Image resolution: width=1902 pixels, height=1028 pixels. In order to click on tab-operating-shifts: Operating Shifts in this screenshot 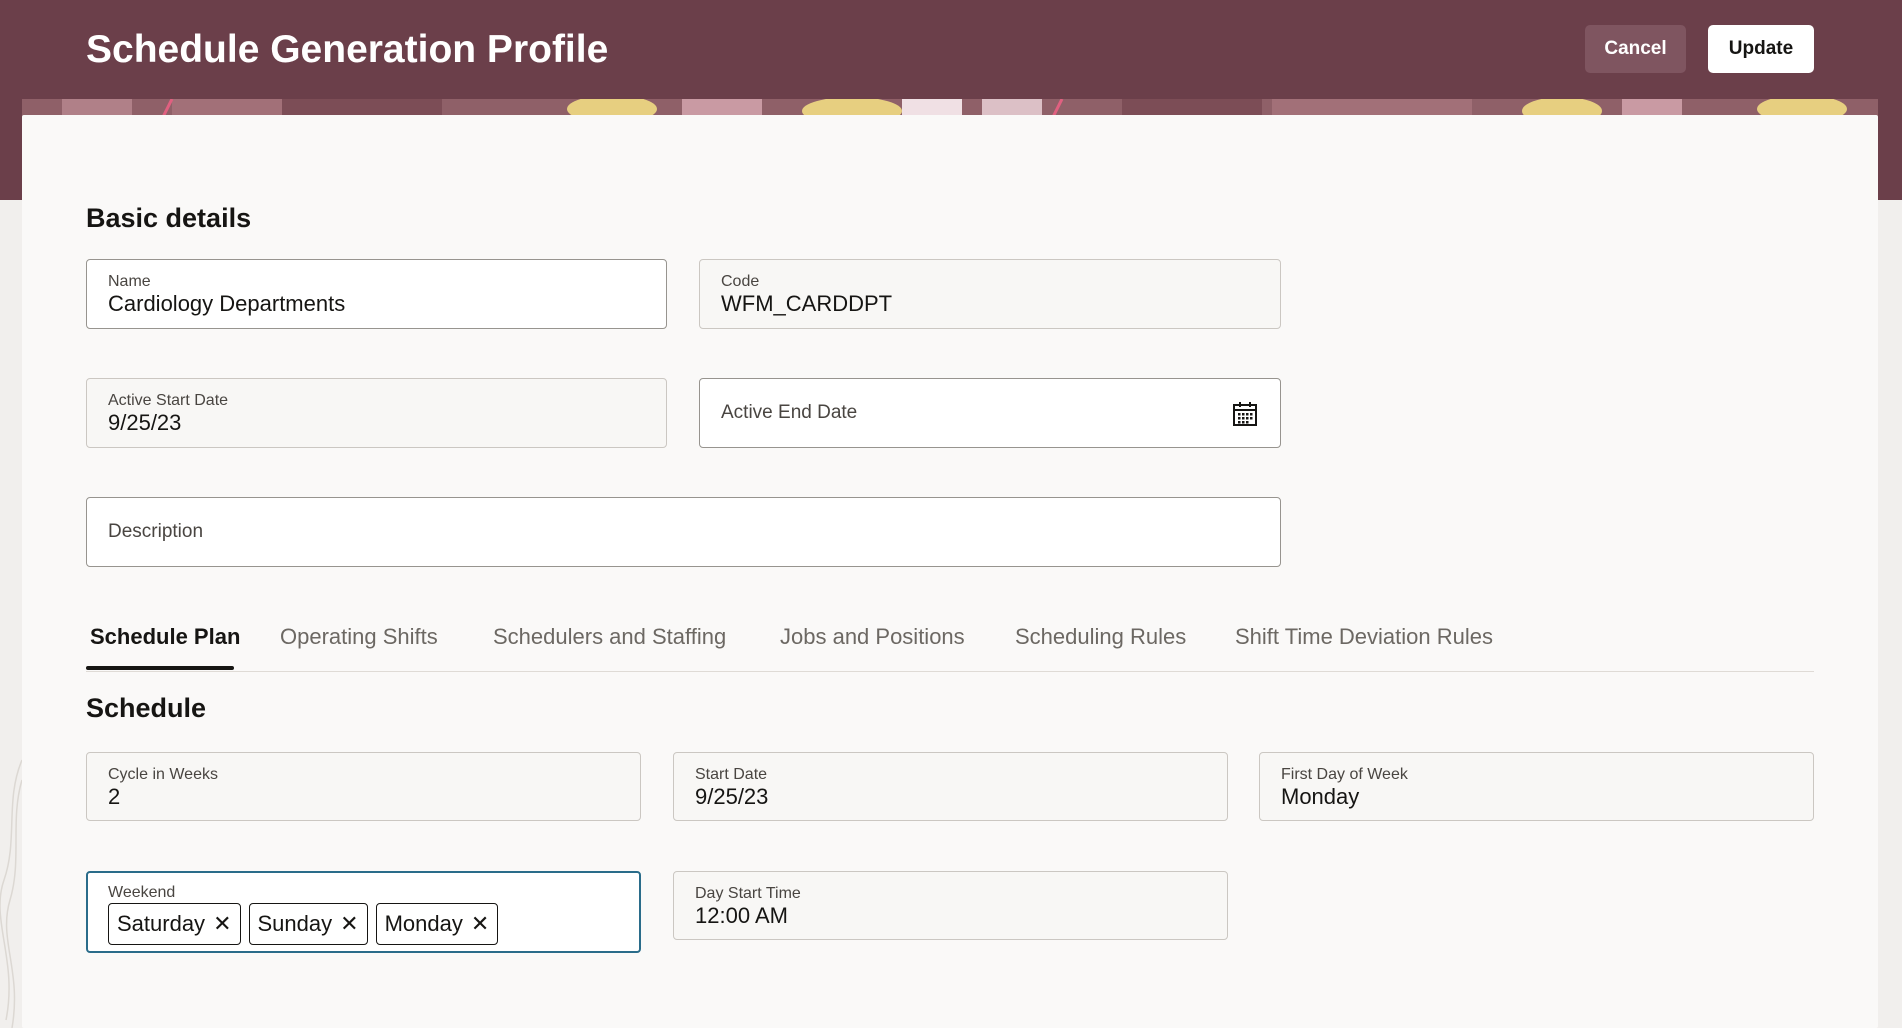, I will do `click(359, 637)`.